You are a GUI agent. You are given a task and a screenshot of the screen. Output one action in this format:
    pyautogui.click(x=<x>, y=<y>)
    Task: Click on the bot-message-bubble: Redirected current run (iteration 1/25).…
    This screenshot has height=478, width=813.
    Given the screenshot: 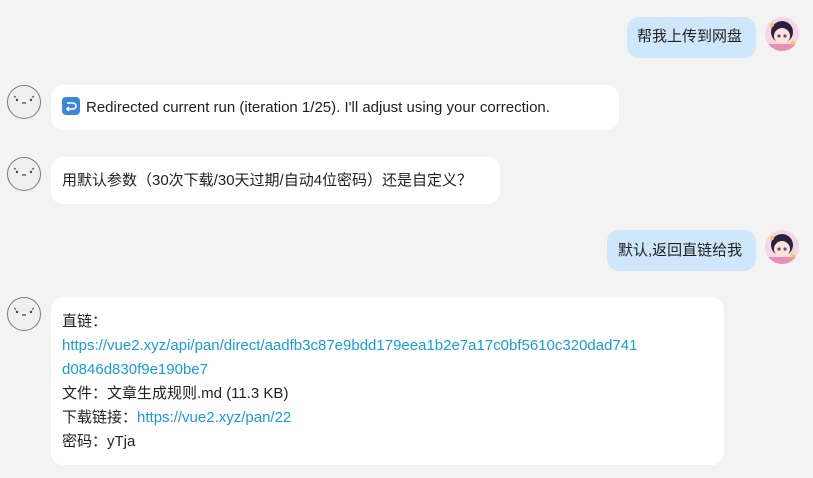 What is the action you would take?
    pyautogui.click(x=335, y=107)
    